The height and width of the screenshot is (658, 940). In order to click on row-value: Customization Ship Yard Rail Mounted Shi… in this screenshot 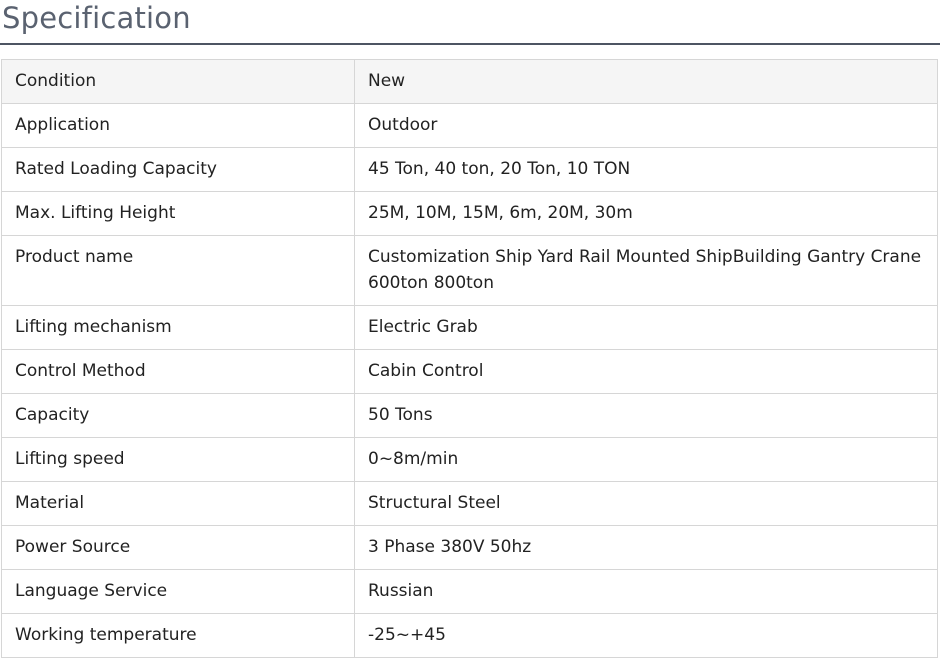, I will do `click(646, 270)`.